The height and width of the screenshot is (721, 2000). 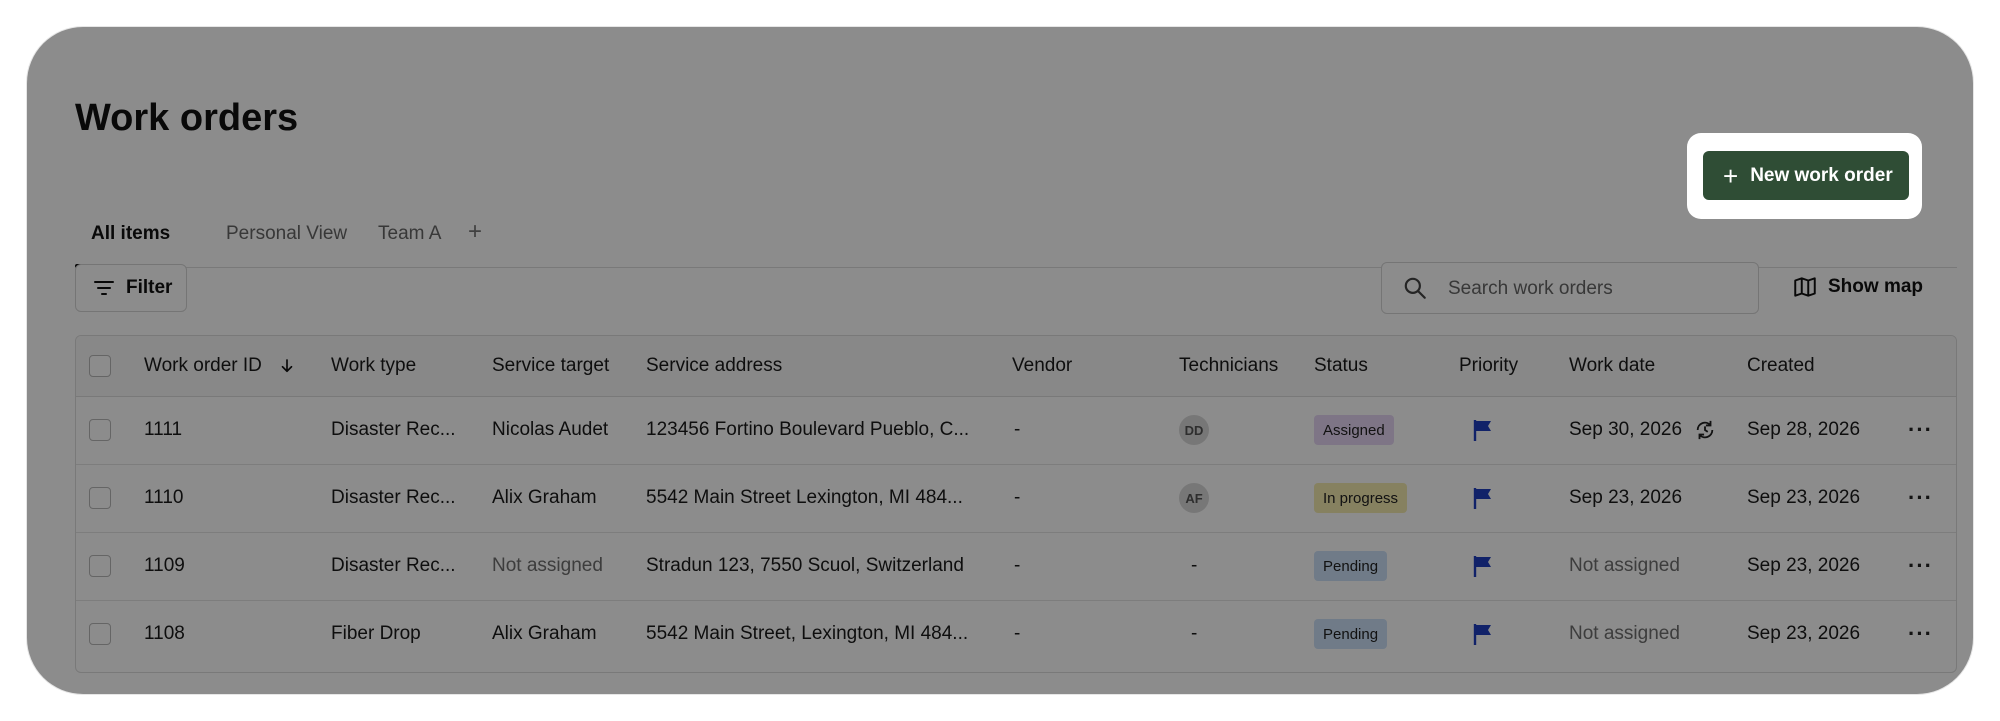 I want to click on avatar: AF, so click(x=1194, y=498).